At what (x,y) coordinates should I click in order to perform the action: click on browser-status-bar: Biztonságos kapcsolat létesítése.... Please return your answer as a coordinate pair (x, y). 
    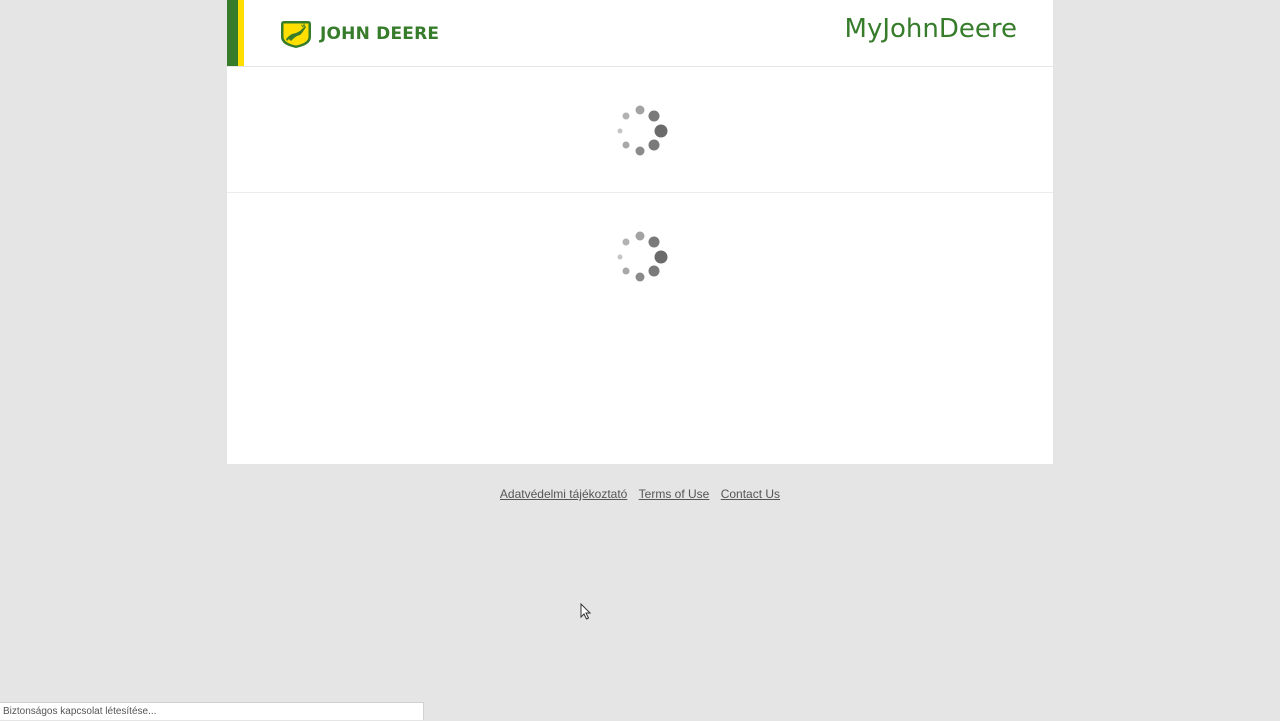
    Looking at the image, I should click on (212, 711).